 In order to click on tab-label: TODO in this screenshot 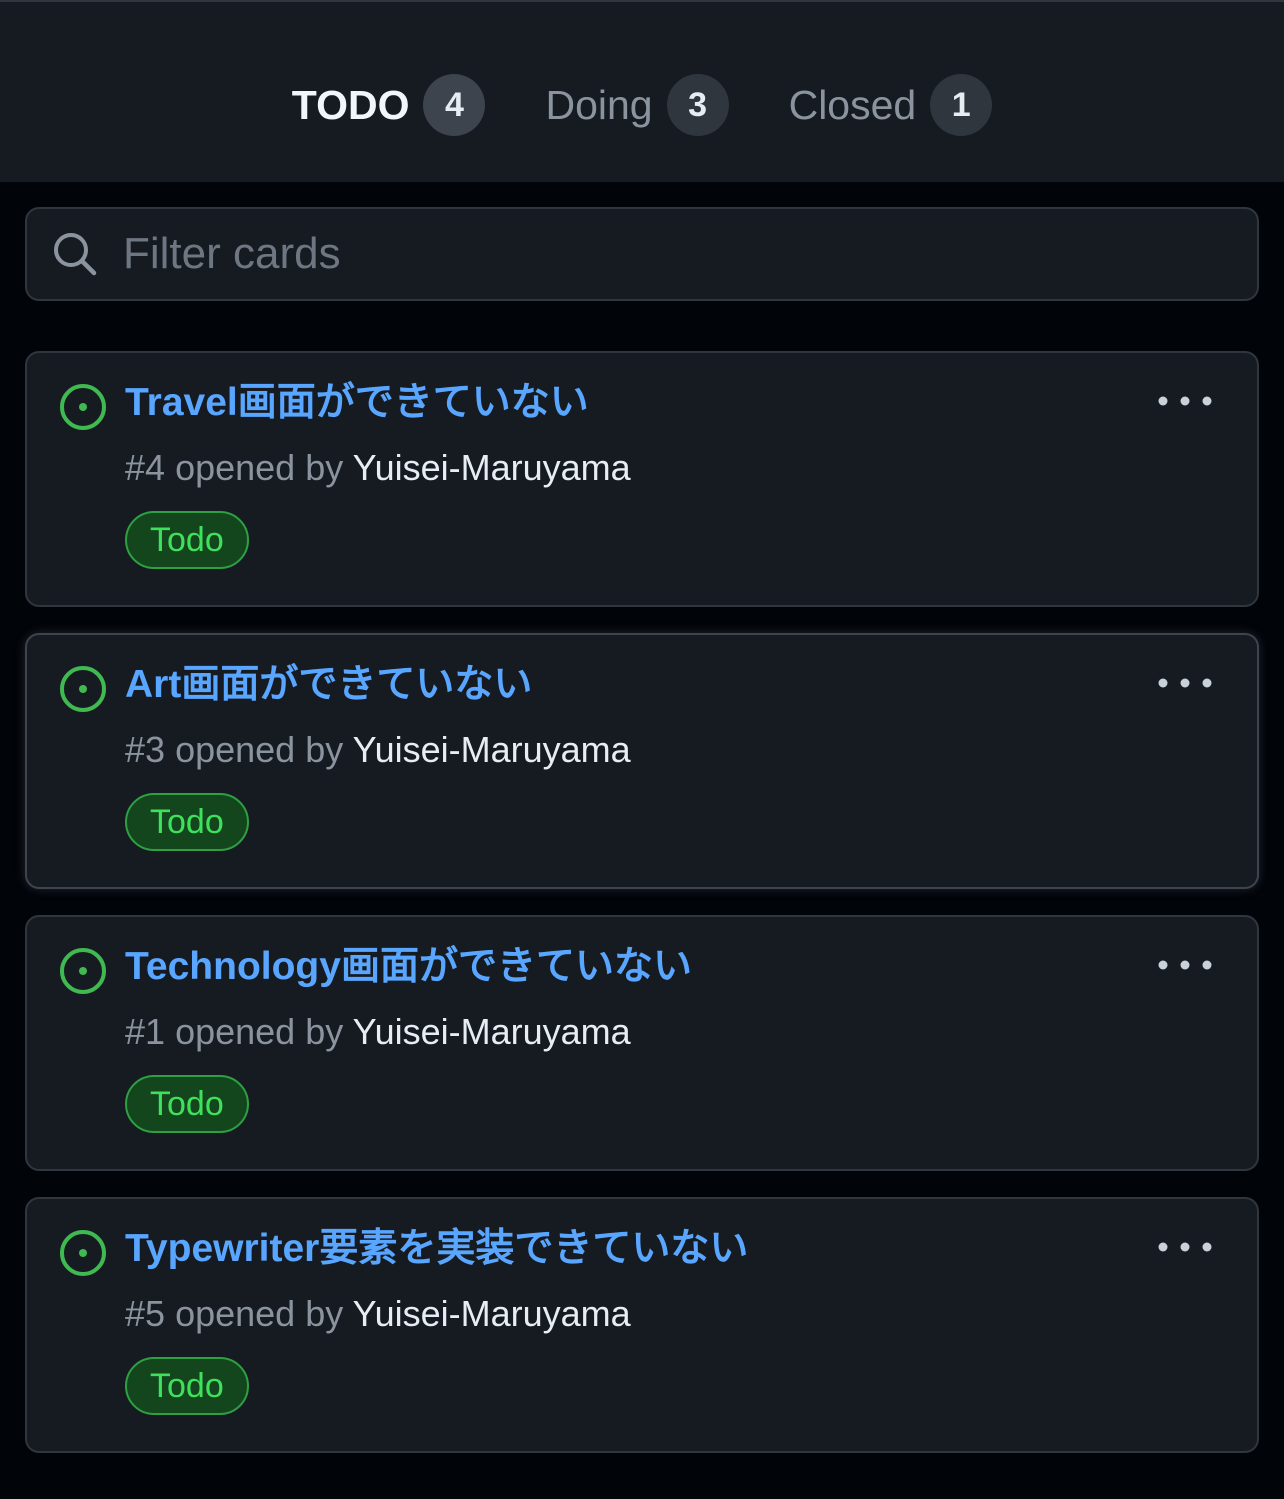, I will do `click(350, 105)`.